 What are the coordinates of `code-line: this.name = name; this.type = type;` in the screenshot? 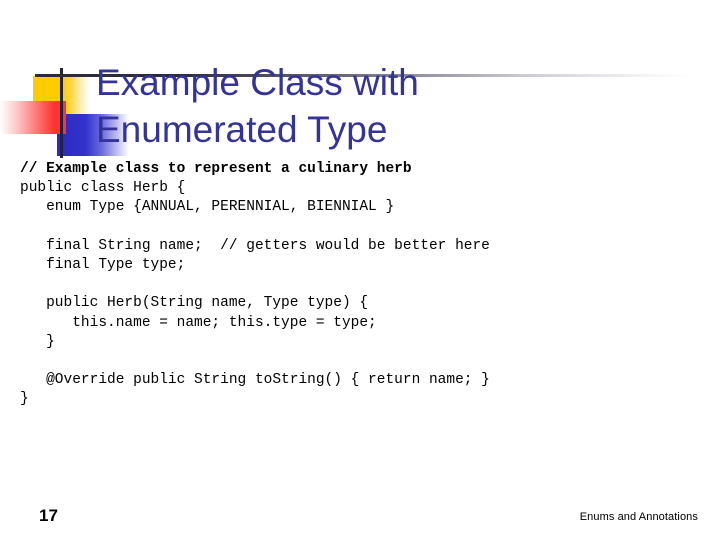 It's located at (198, 322).